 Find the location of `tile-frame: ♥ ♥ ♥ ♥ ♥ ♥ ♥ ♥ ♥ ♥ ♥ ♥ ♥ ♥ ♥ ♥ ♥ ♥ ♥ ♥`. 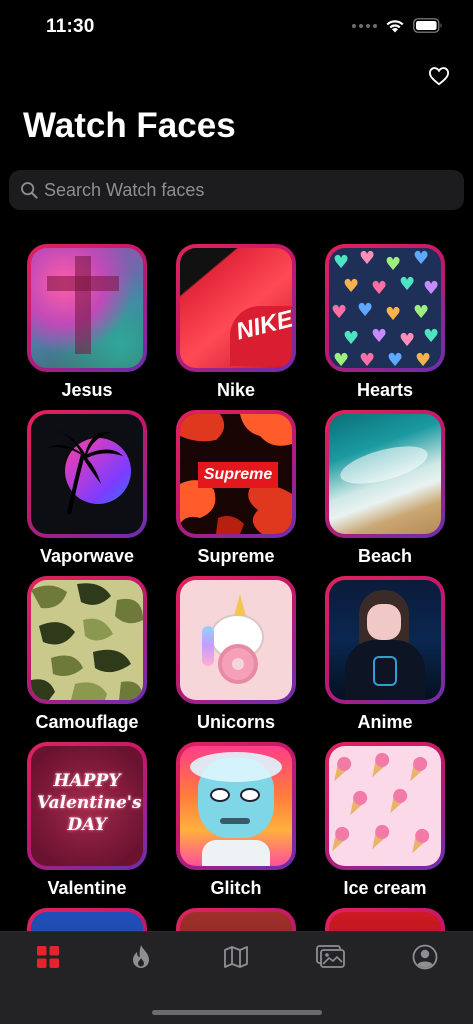

tile-frame: ♥ ♥ ♥ ♥ ♥ ♥ ♥ ♥ ♥ ♥ ♥ ♥ ♥ ♥ ♥ ♥ ♥ ♥ ♥ ♥ is located at coordinates (385, 308).